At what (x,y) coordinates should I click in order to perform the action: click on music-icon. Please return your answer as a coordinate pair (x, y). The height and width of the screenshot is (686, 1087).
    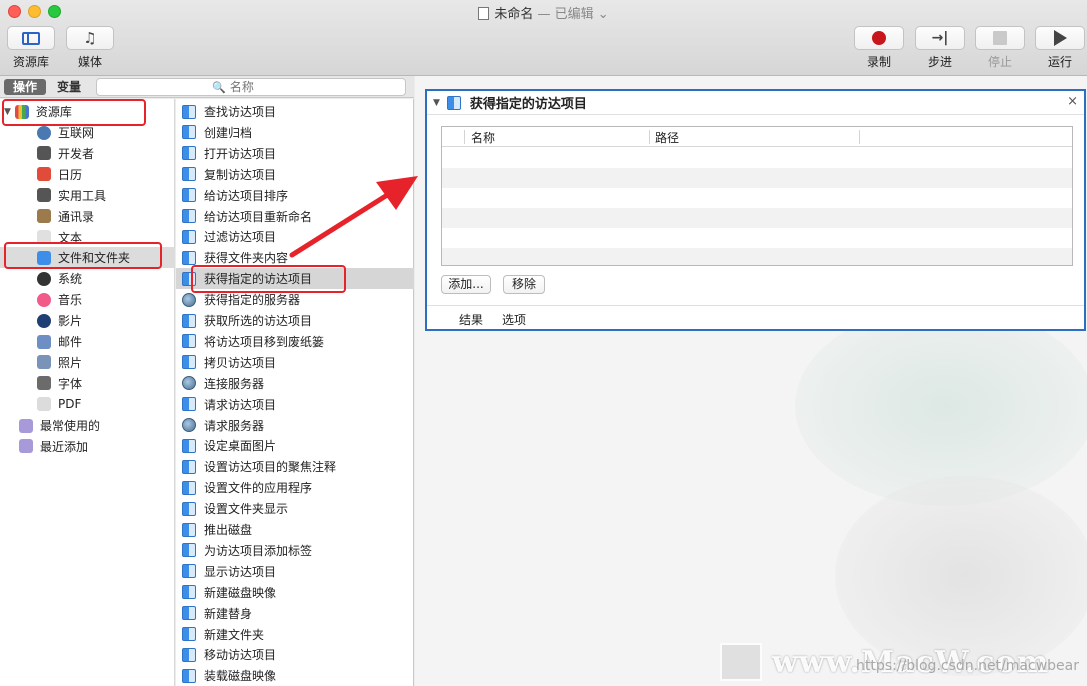
    Looking at the image, I should click on (44, 299).